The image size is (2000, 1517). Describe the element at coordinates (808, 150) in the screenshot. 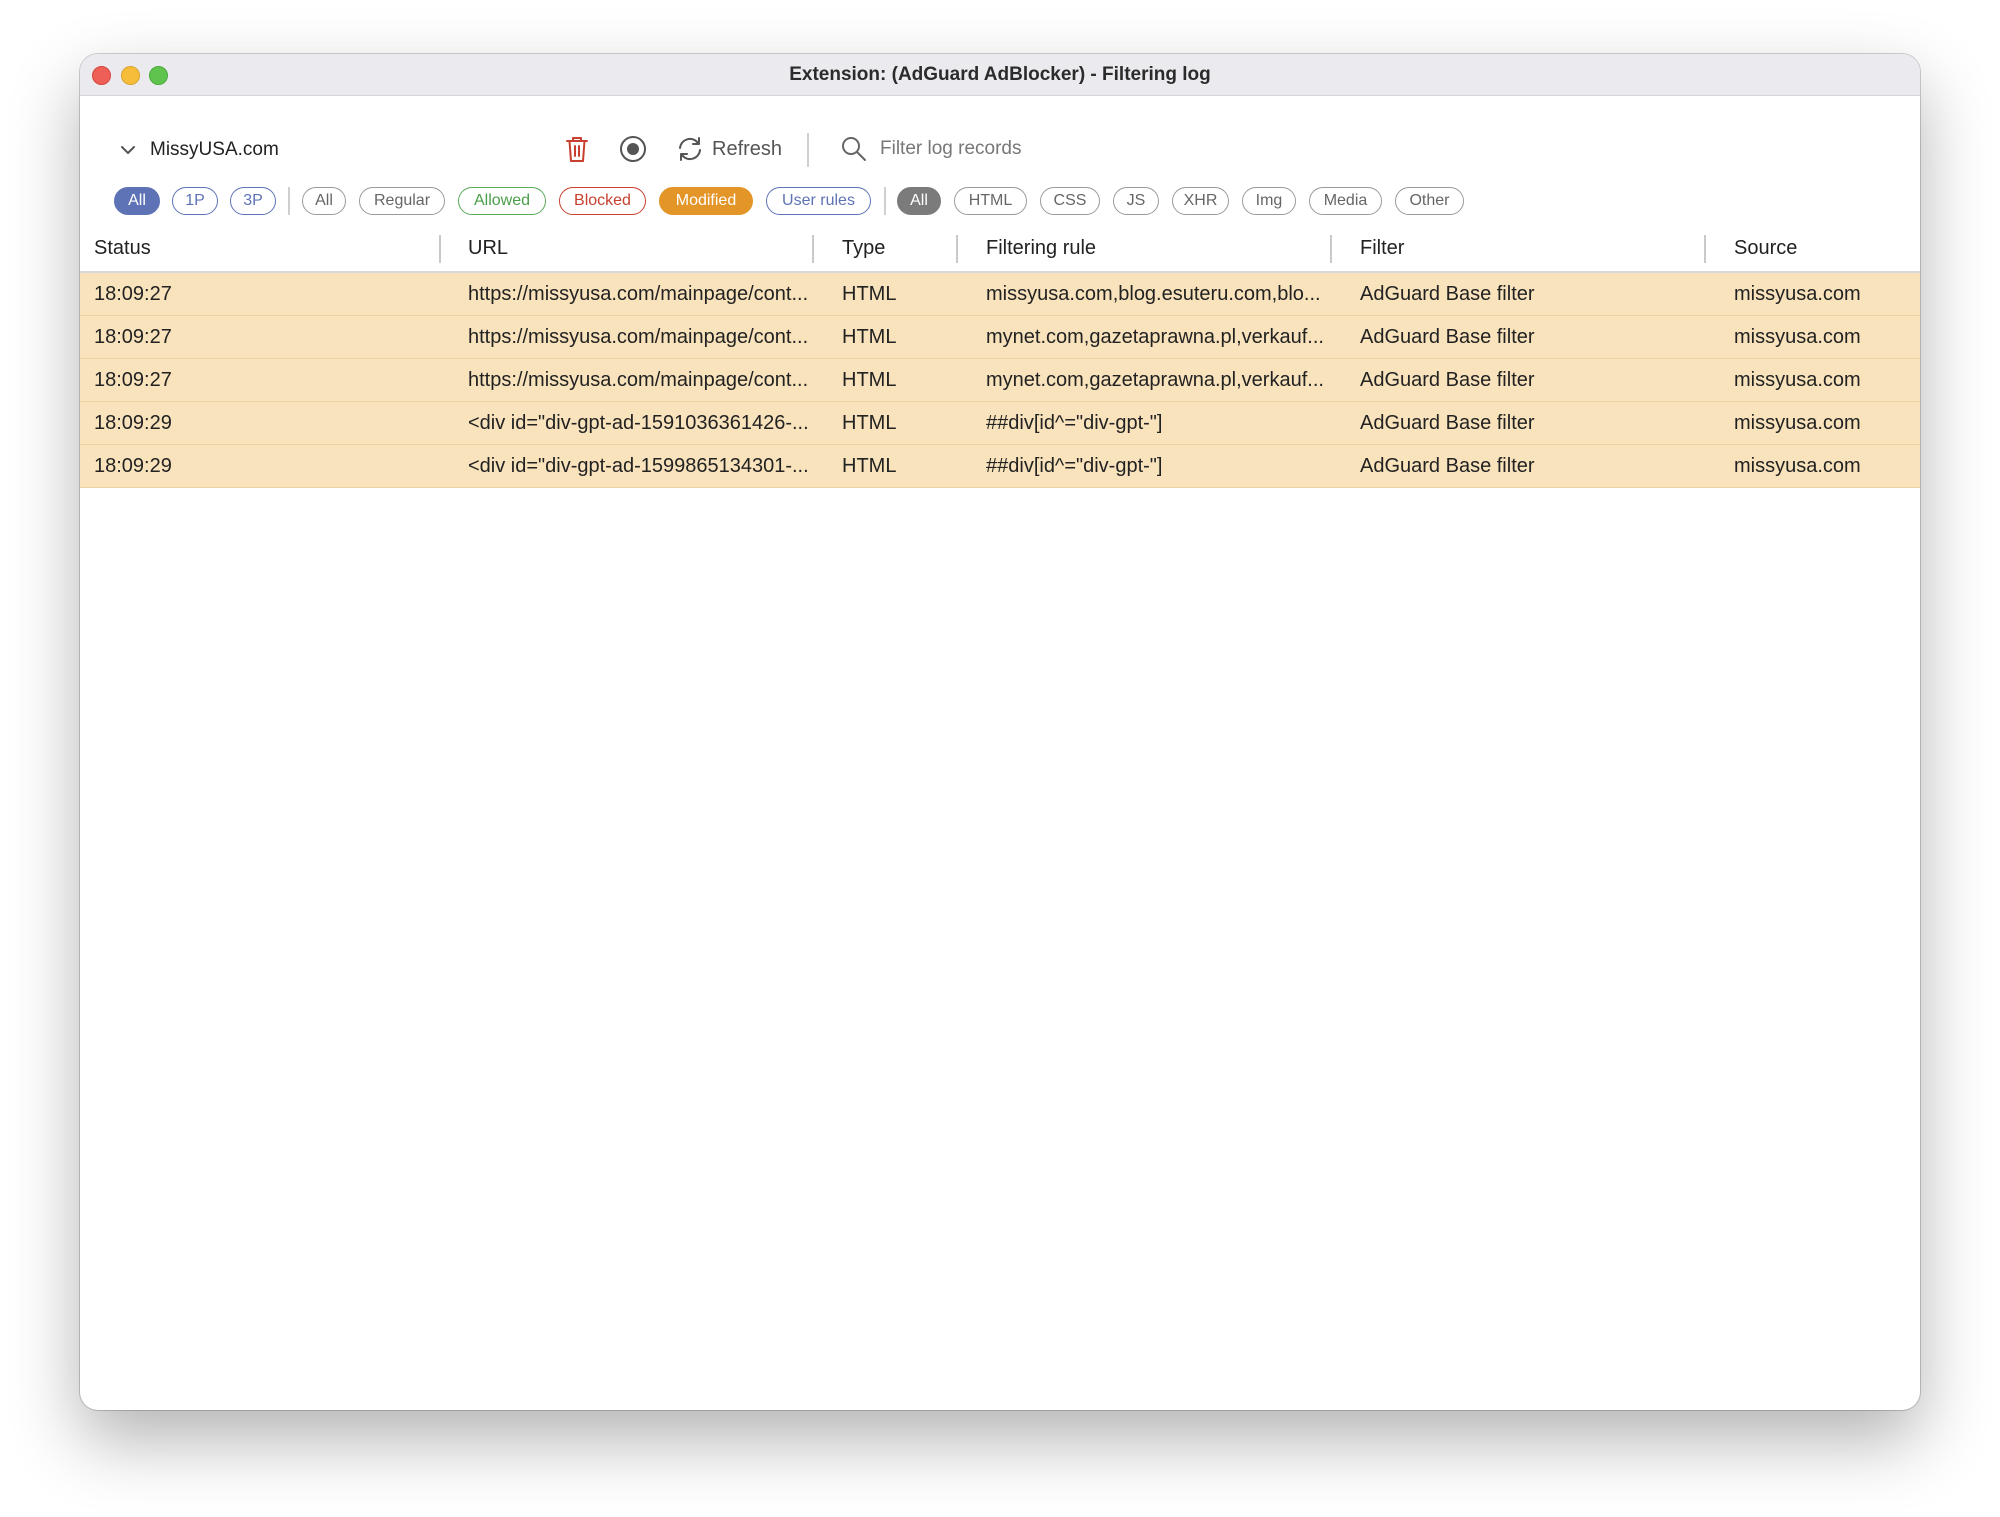

I see `toolbar-divider` at that location.